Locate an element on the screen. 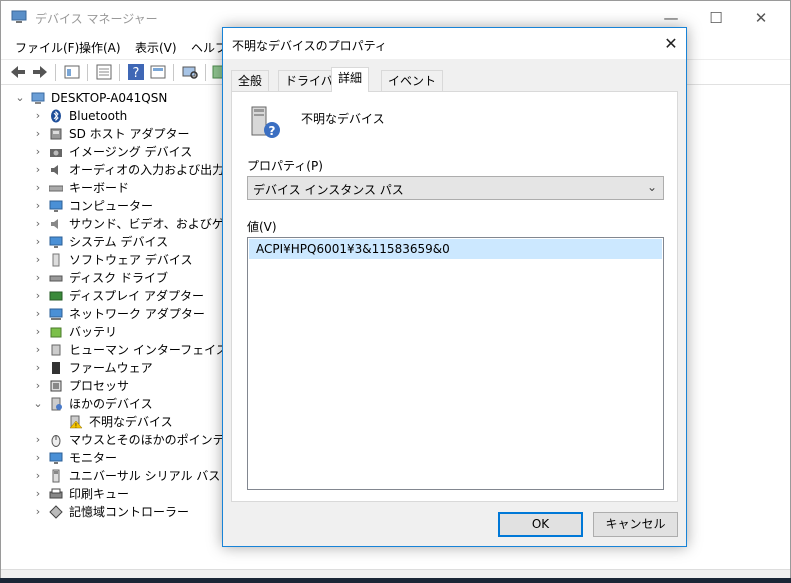 The image size is (791, 583). sd-host-icon is located at coordinates (56, 134).